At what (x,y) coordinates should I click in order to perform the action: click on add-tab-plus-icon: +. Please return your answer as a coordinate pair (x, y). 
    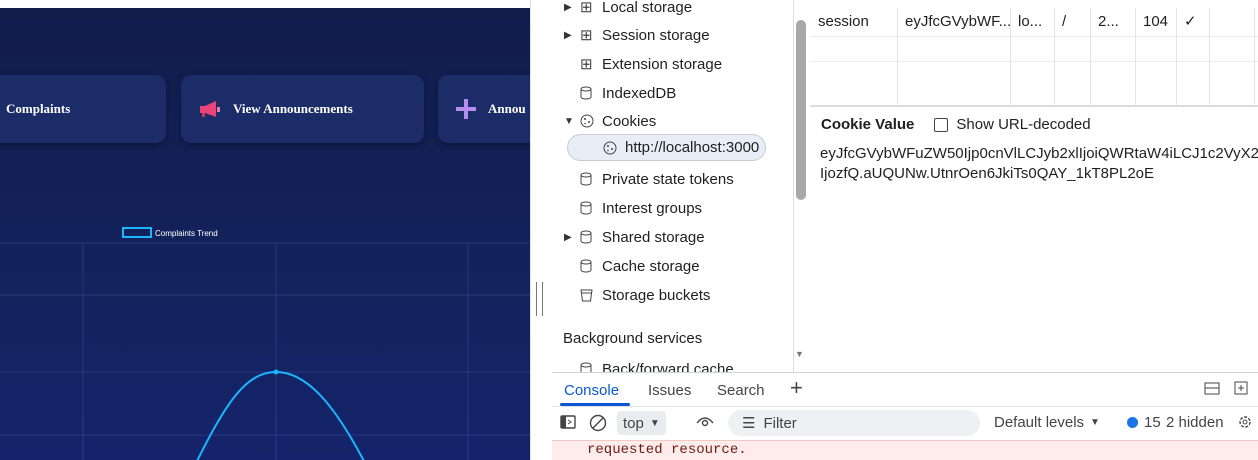
    Looking at the image, I should click on (796, 388).